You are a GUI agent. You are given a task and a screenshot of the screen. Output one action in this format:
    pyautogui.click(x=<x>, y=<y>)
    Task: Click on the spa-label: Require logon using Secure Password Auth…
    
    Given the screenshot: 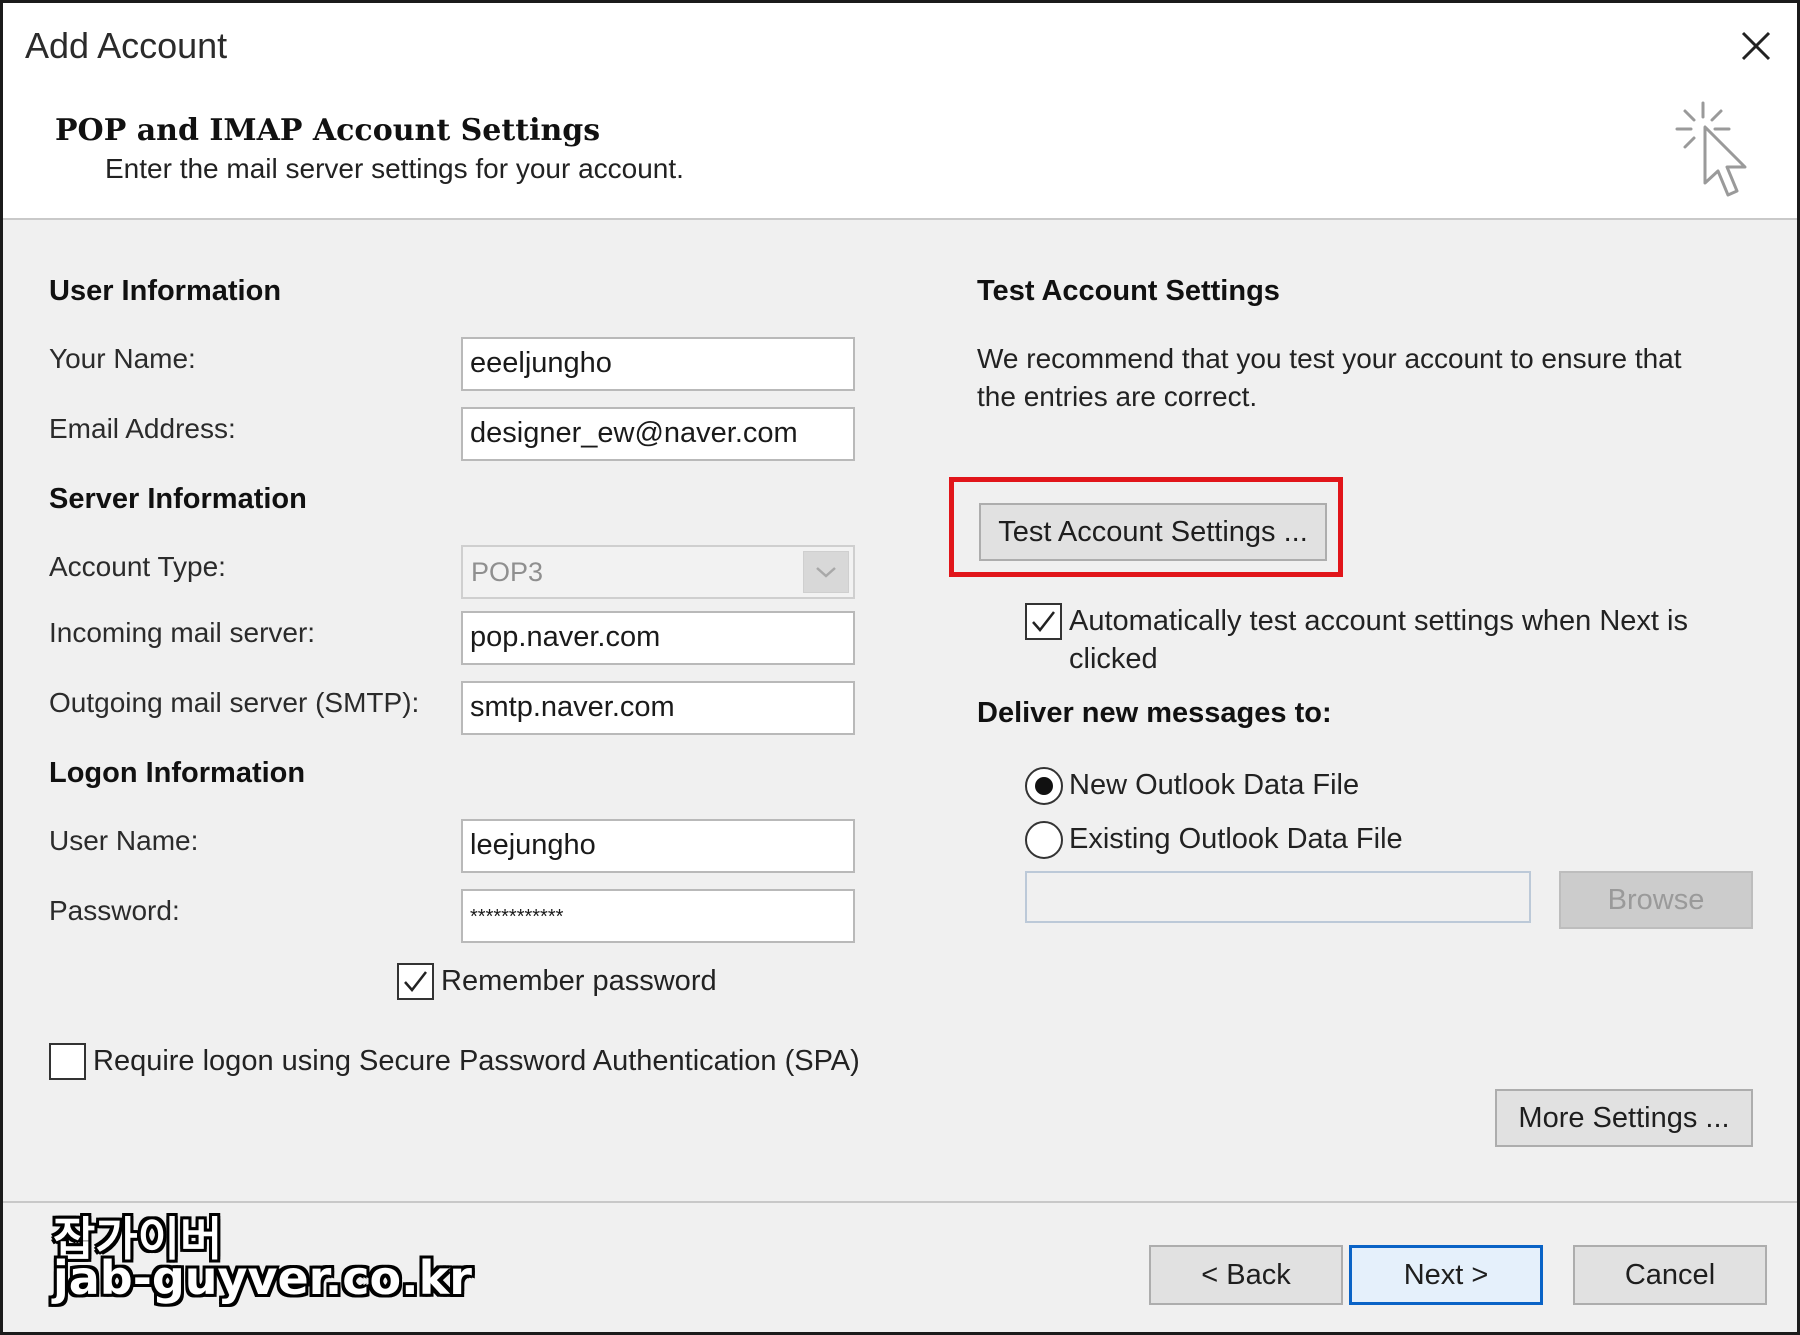 What is the action you would take?
    pyautogui.click(x=476, y=1061)
    